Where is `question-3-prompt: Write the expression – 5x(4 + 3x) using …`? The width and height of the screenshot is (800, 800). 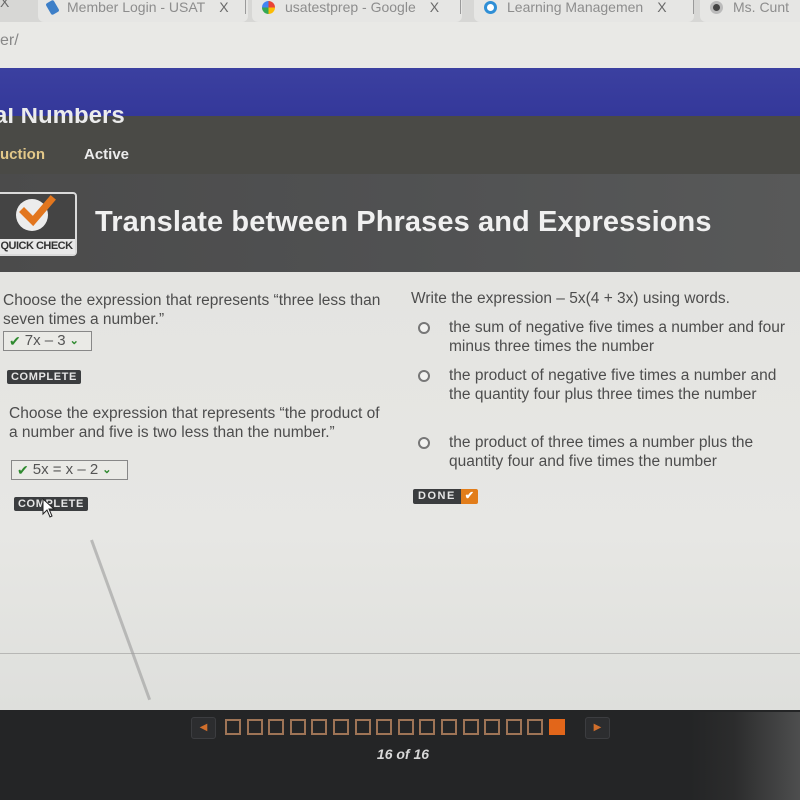
question-3-prompt: Write the expression – 5x(4 + 3x) using … is located at coordinates (570, 298).